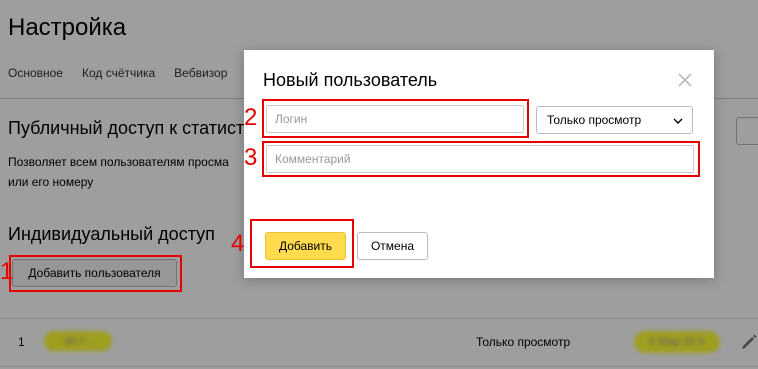  Describe the element at coordinates (350, 80) in the screenshot. I see `dialog-title: Новый пользователь` at that location.